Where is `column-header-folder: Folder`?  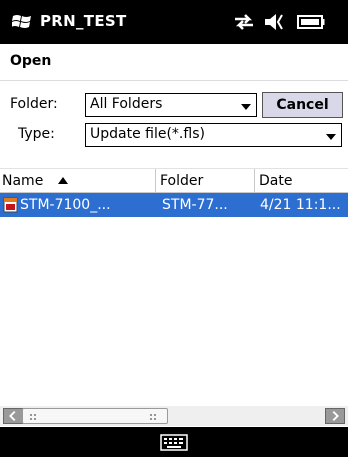 column-header-folder: Folder is located at coordinates (204, 181).